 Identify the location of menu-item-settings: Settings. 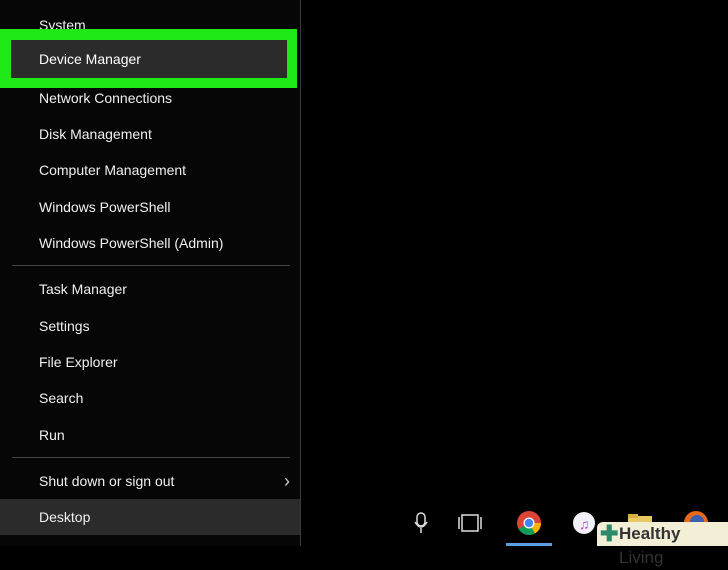
(150, 326).